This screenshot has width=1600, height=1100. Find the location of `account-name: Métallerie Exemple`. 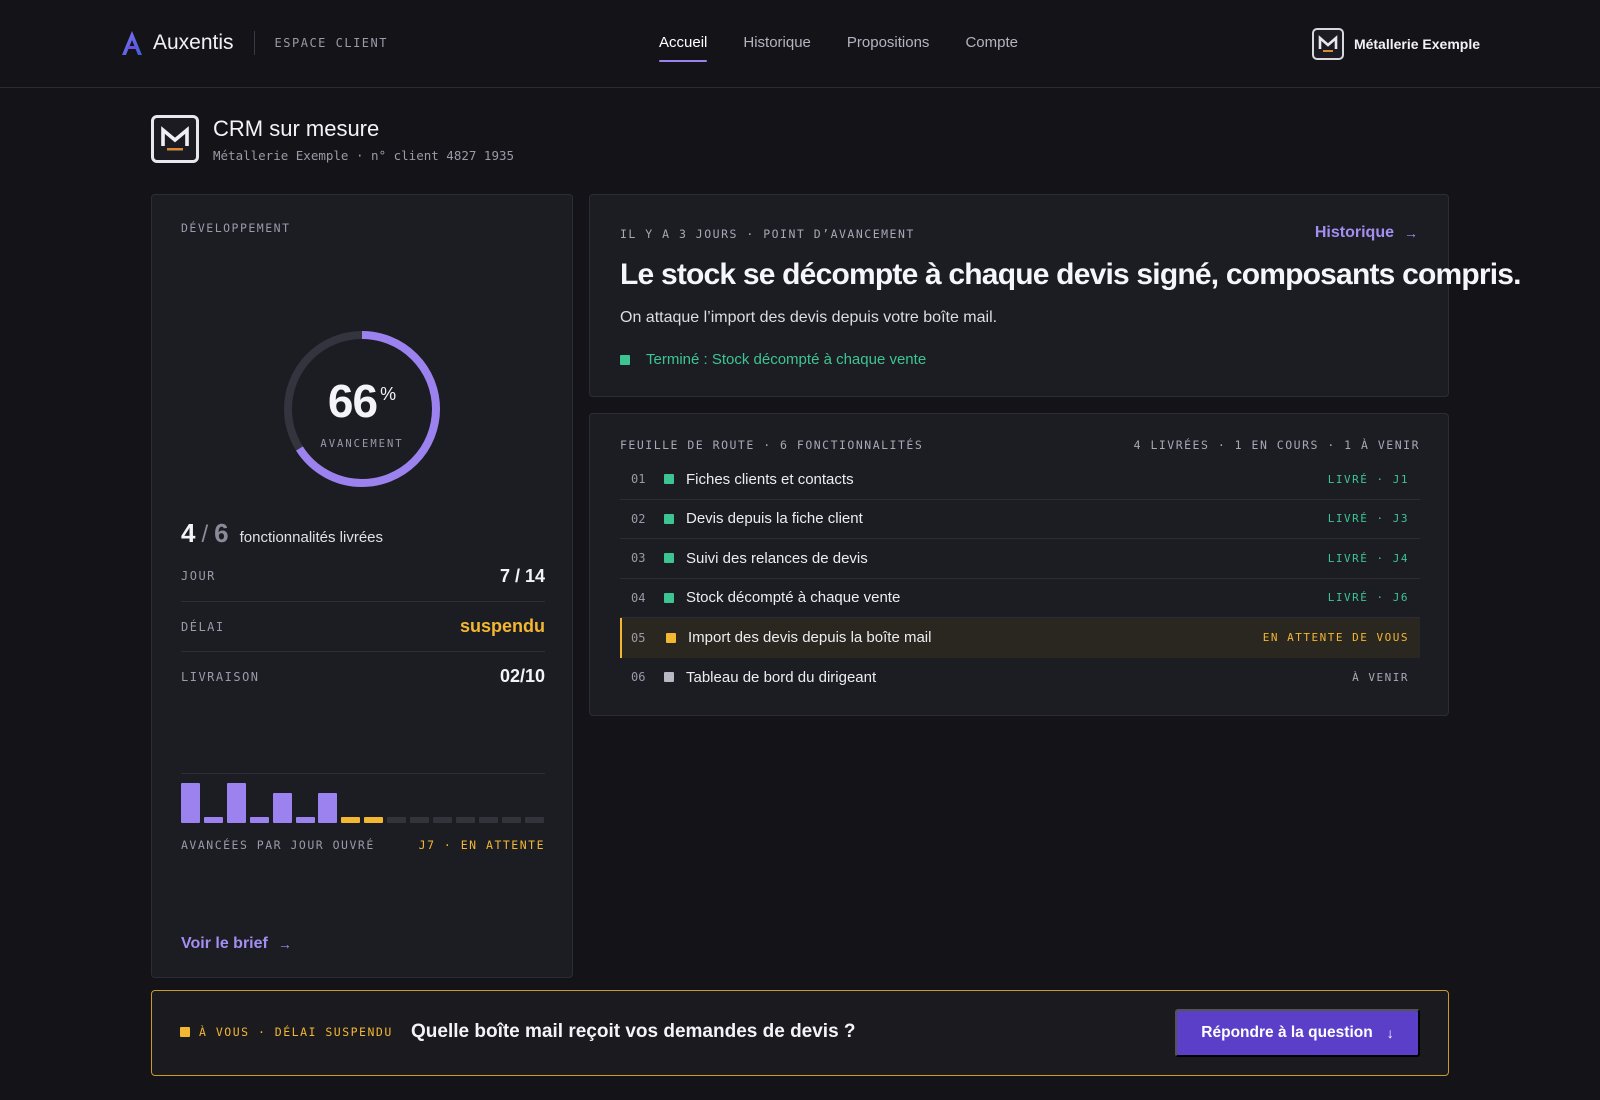

account-name: Métallerie Exemple is located at coordinates (1416, 44).